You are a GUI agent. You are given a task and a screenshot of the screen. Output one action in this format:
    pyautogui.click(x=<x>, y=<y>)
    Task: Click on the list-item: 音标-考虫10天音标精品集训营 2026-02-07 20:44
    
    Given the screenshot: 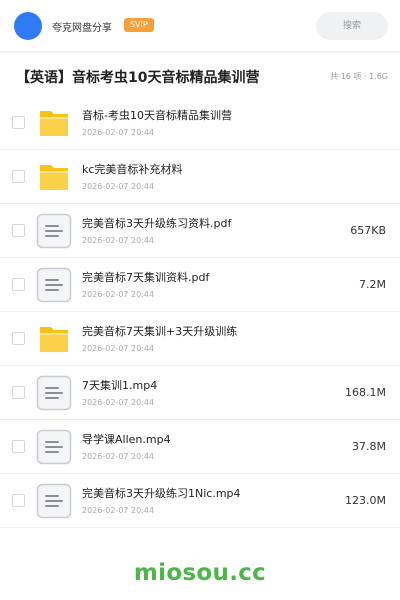 What is the action you would take?
    pyautogui.click(x=200, y=123)
    